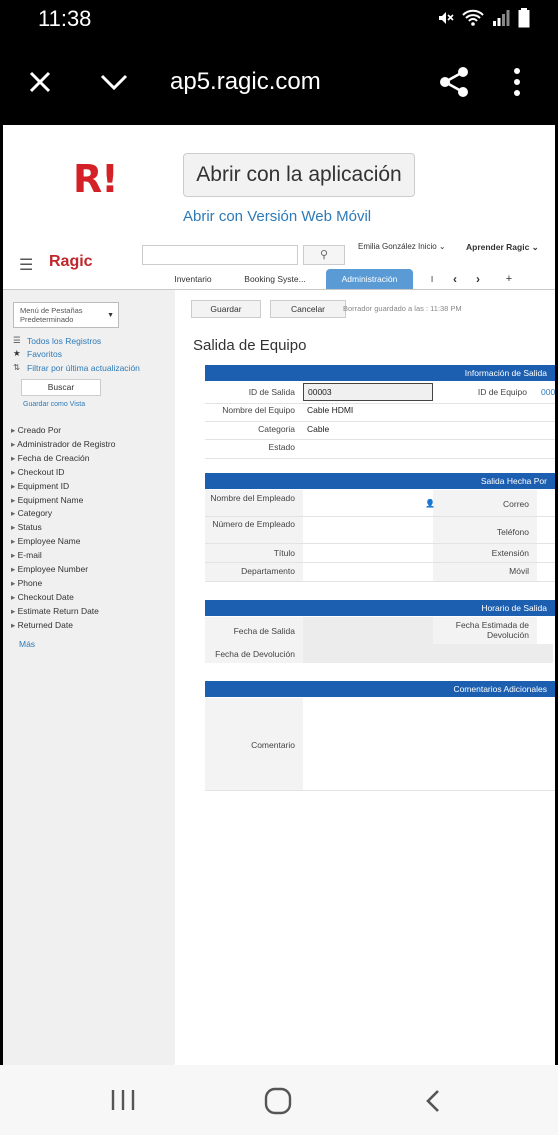  I want to click on field-filter-item: ▸ Estimate Return Date, so click(55, 611).